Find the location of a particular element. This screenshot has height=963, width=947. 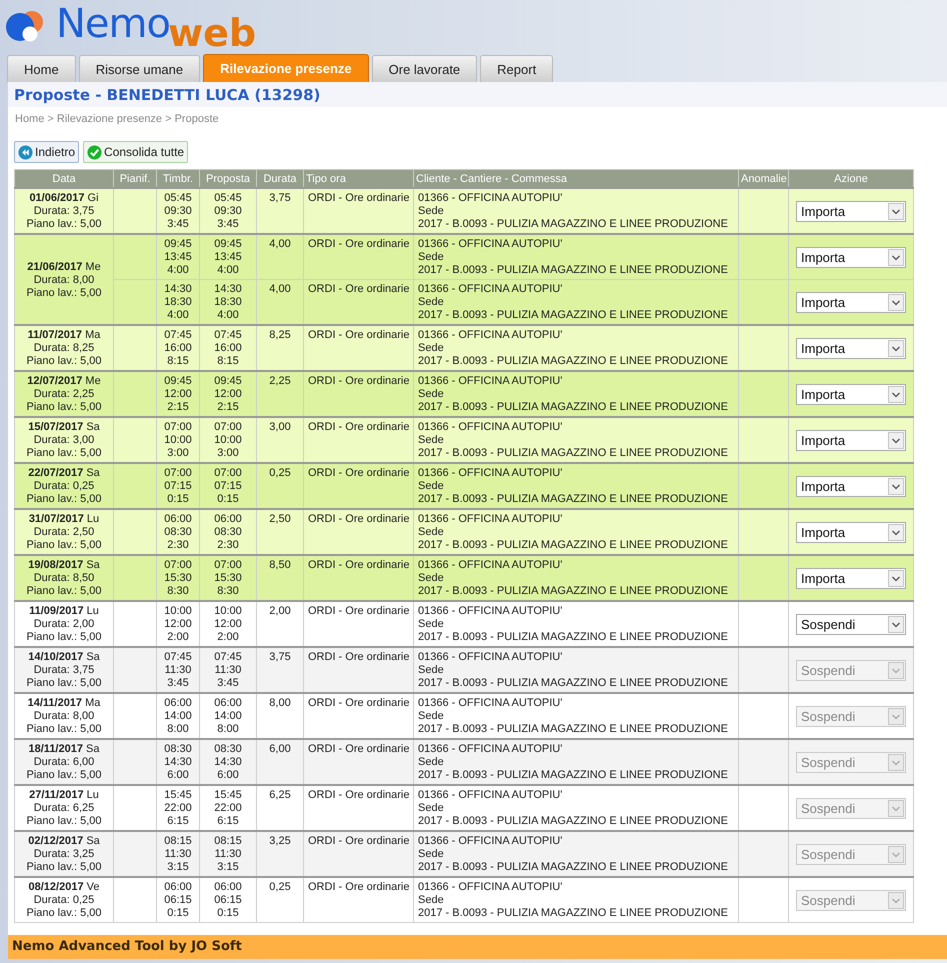

proposed-time: 4:00 is located at coordinates (228, 270).